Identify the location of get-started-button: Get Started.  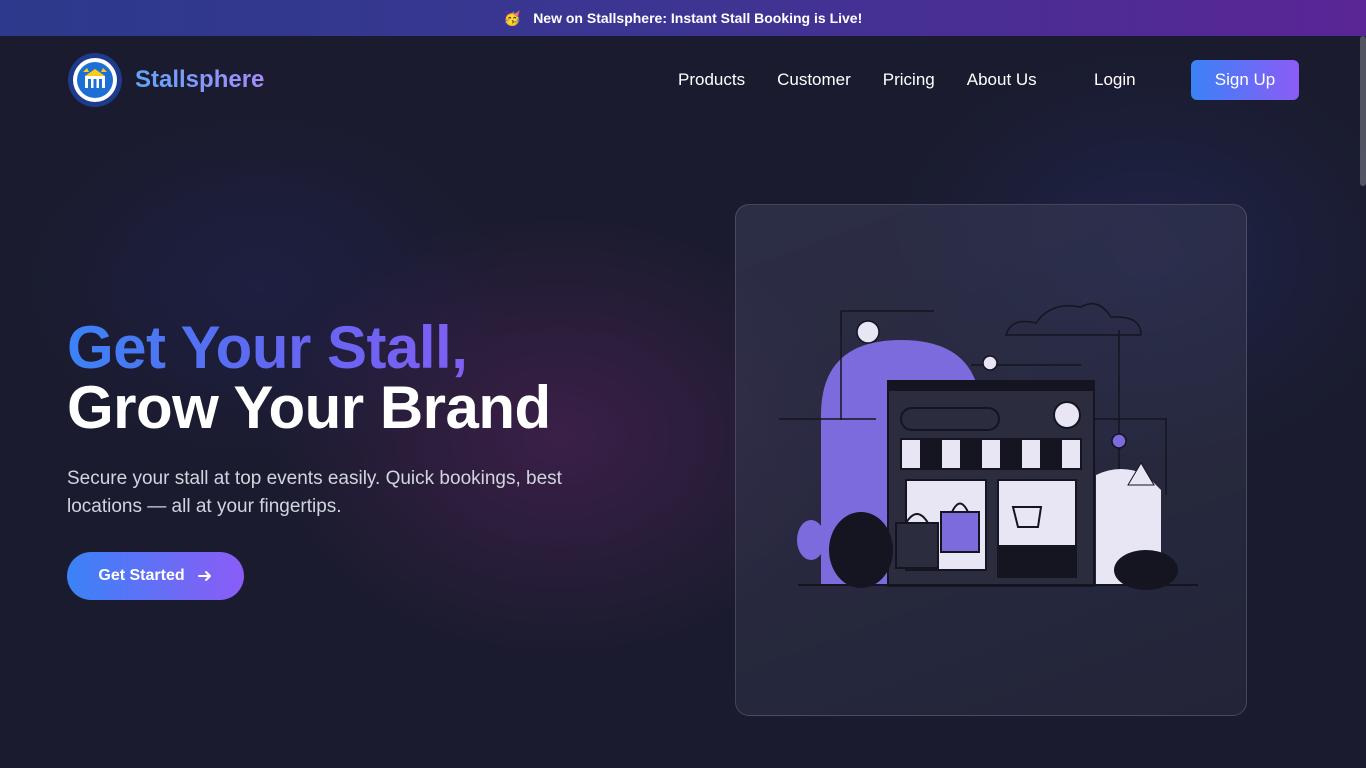
(155, 576).